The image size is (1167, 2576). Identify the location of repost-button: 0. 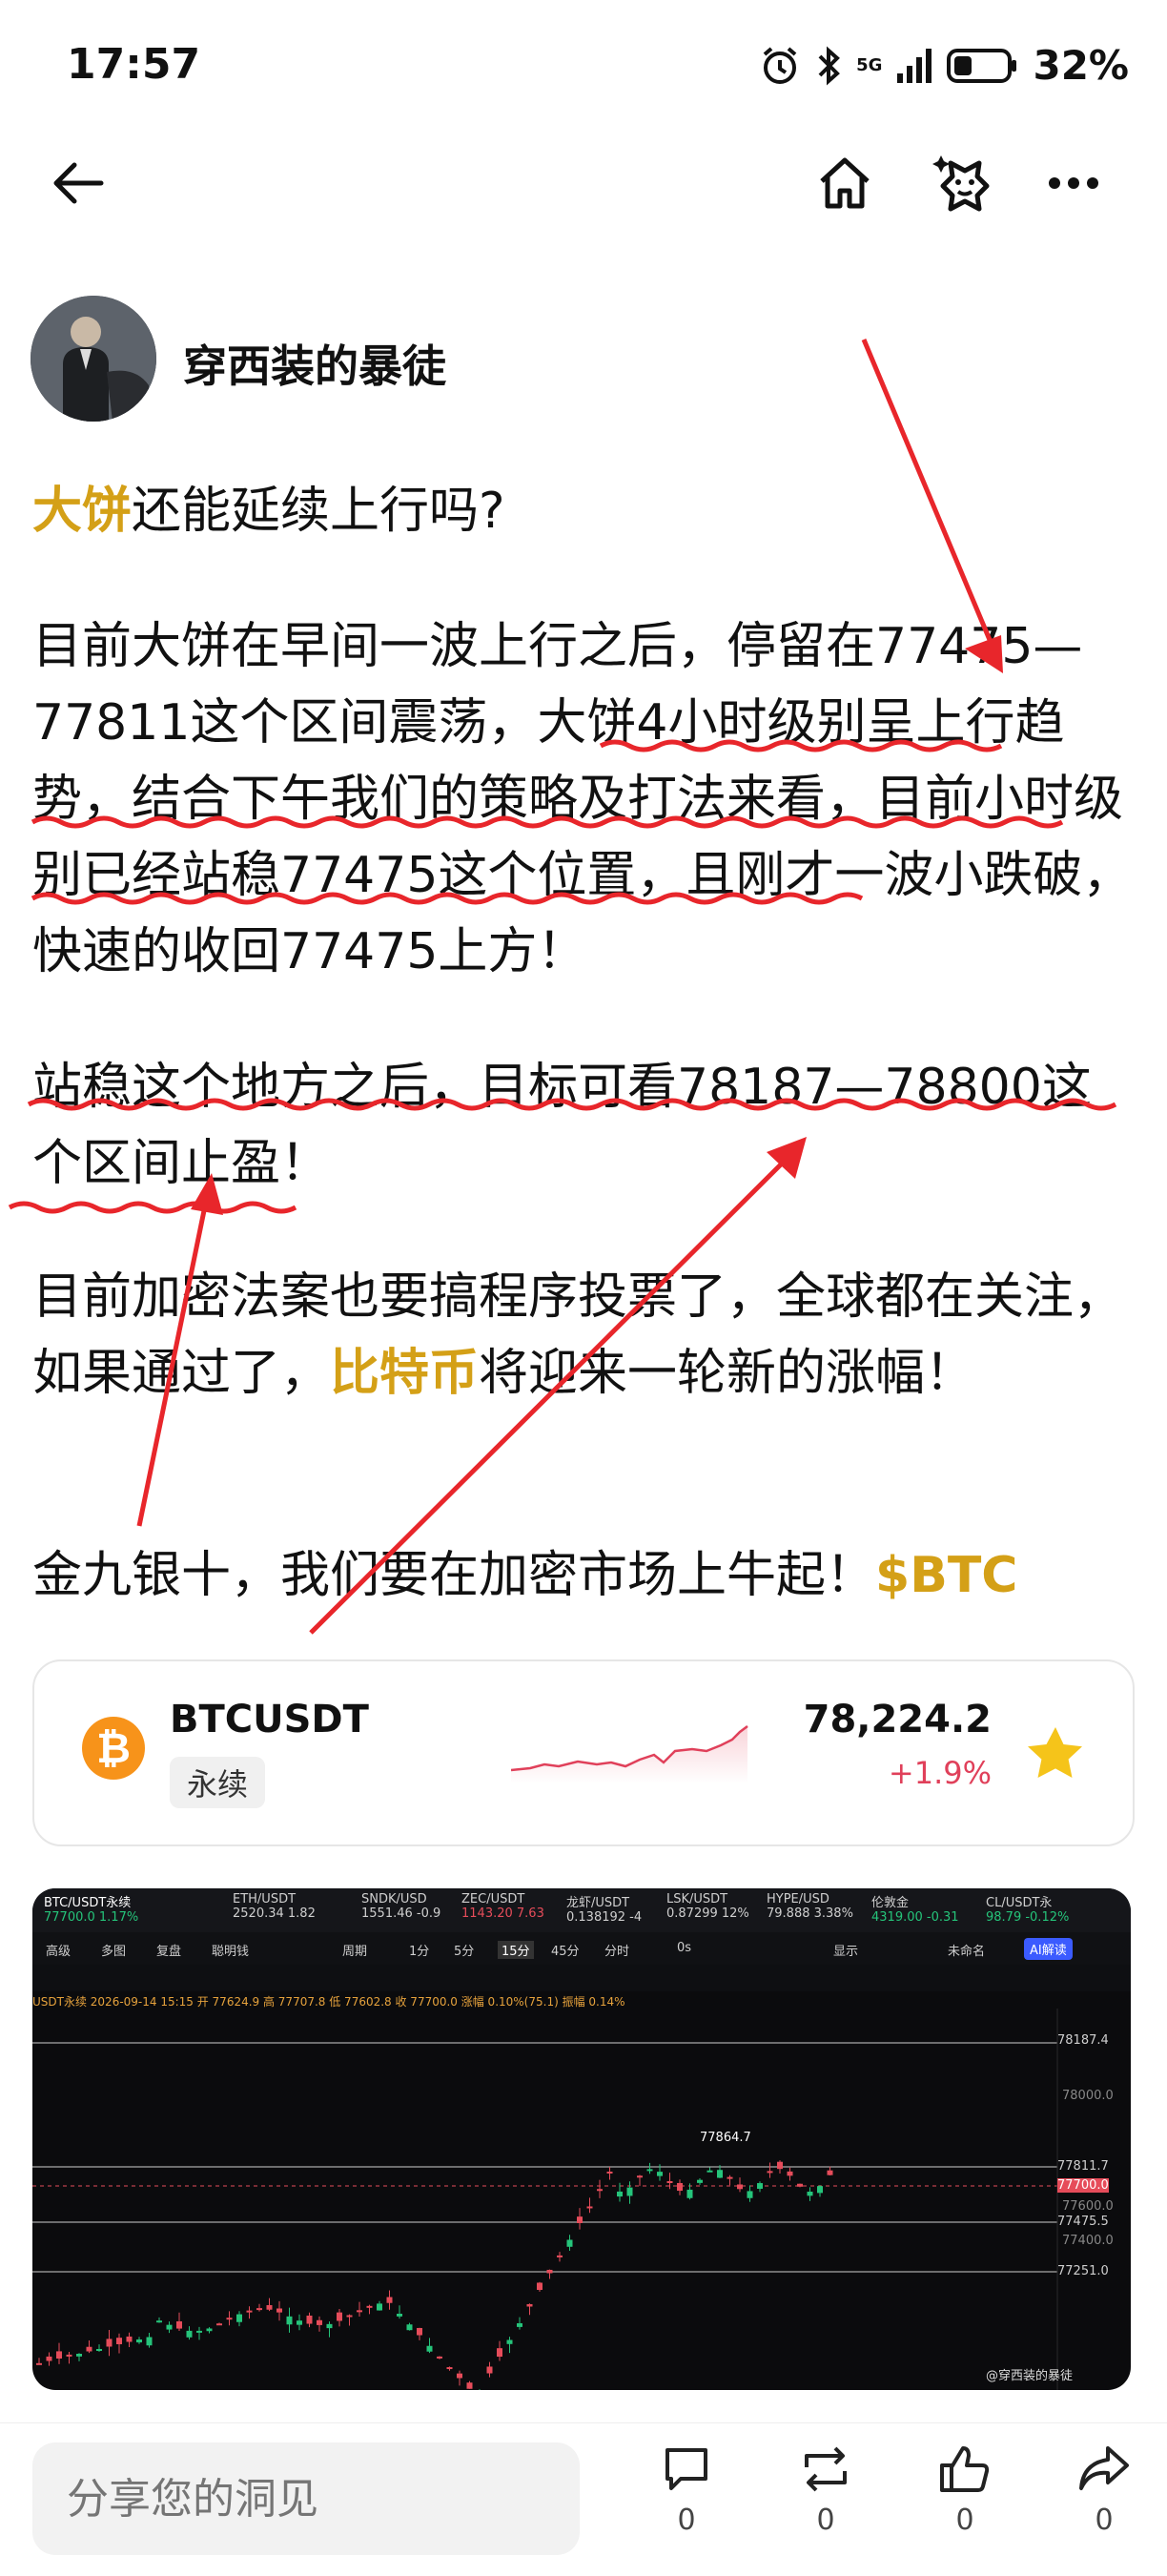
(826, 2489).